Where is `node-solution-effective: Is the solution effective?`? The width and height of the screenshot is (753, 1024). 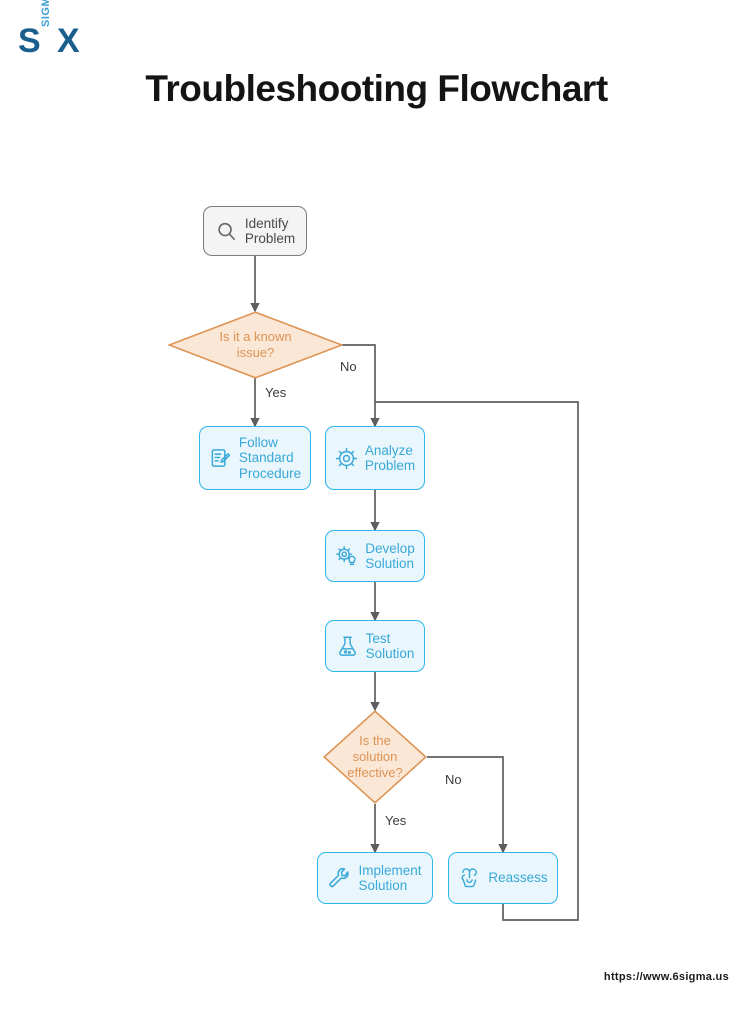
node-solution-effective: Is the solution effective? is located at coordinates (375, 757).